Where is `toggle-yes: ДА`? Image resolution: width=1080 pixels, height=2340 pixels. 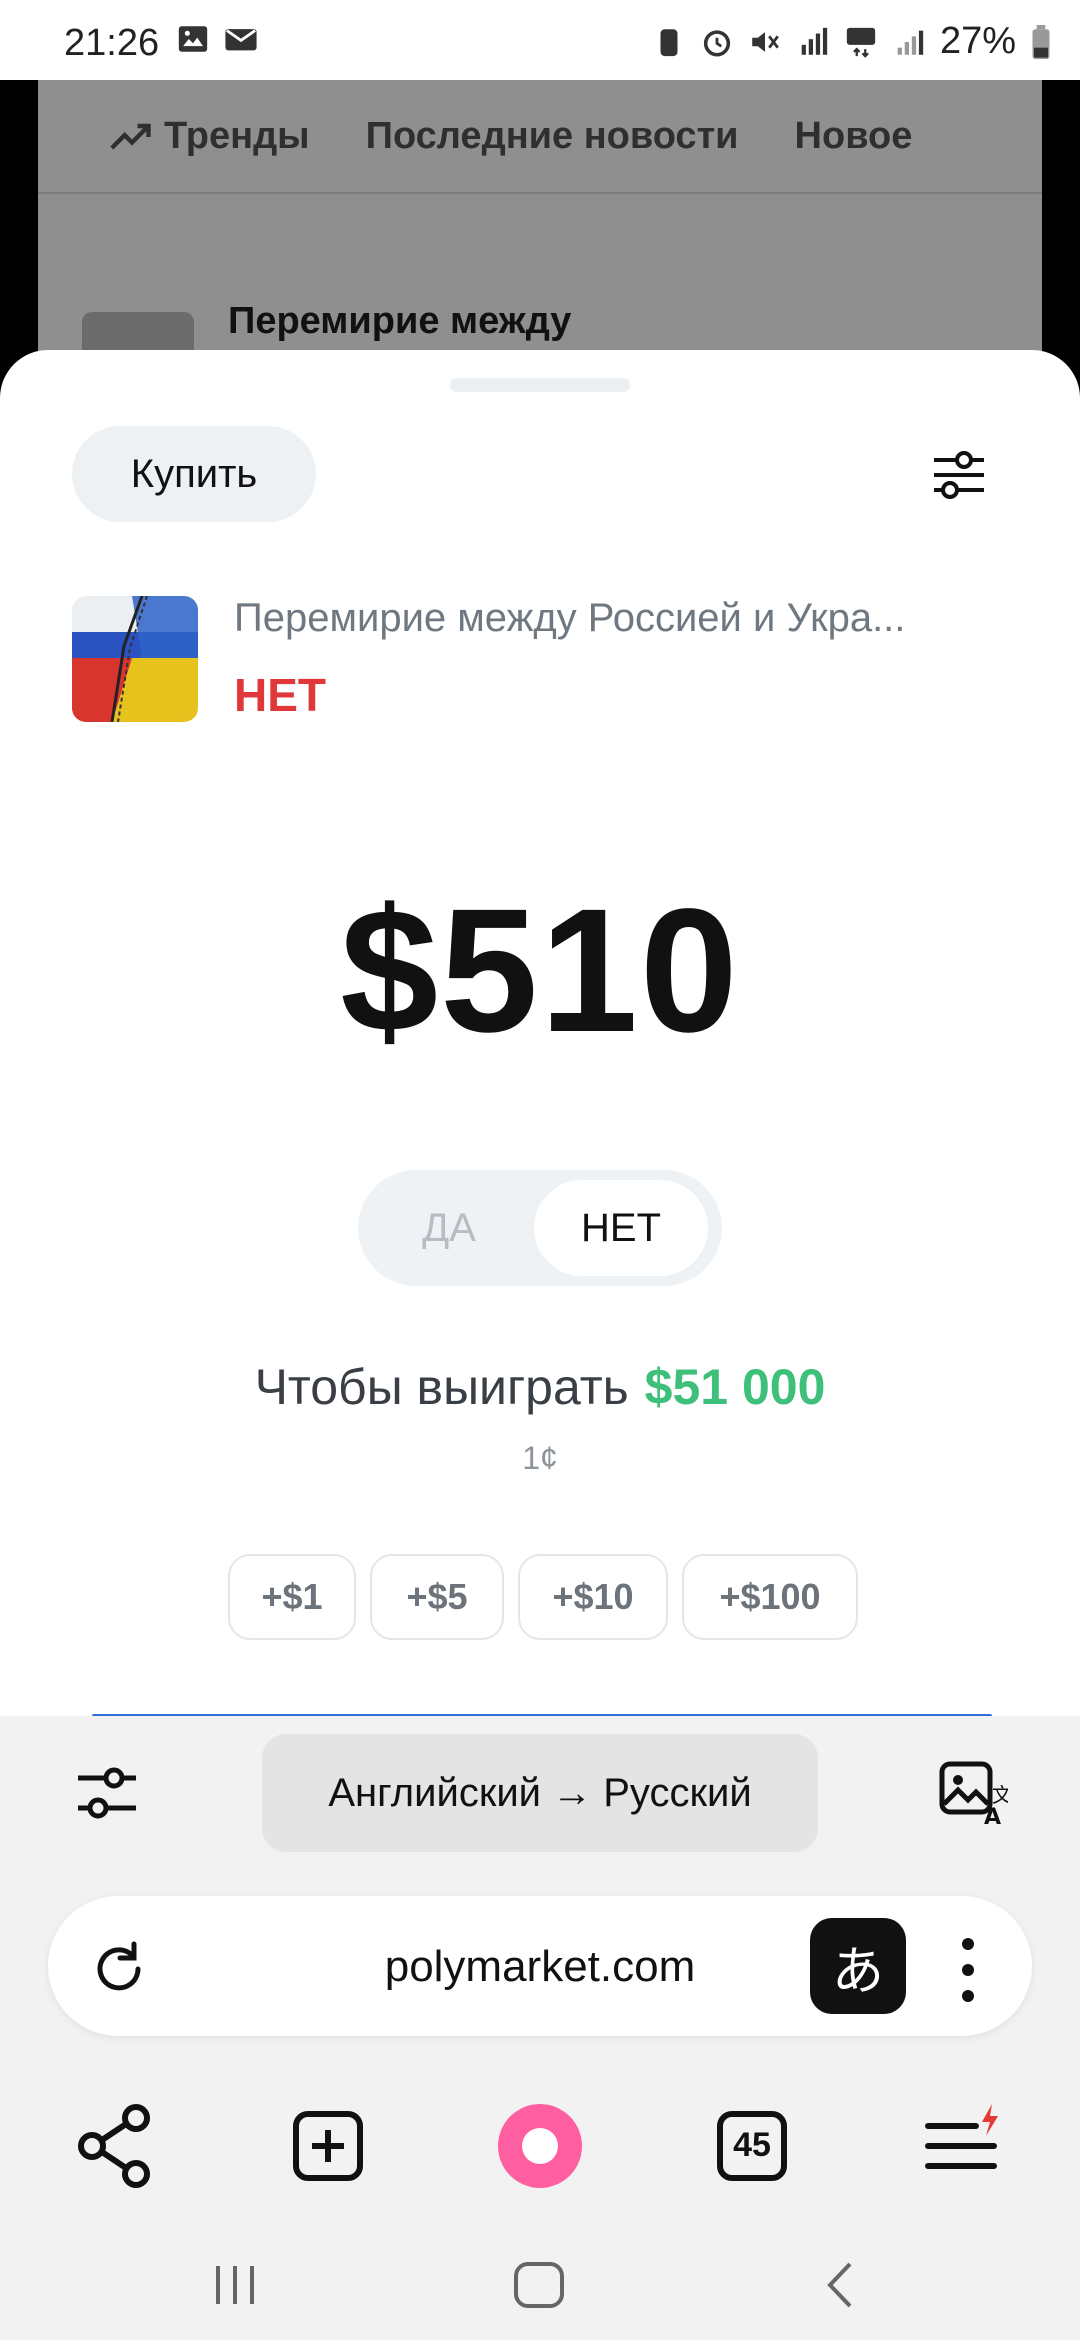 toggle-yes: ДА is located at coordinates (449, 1228).